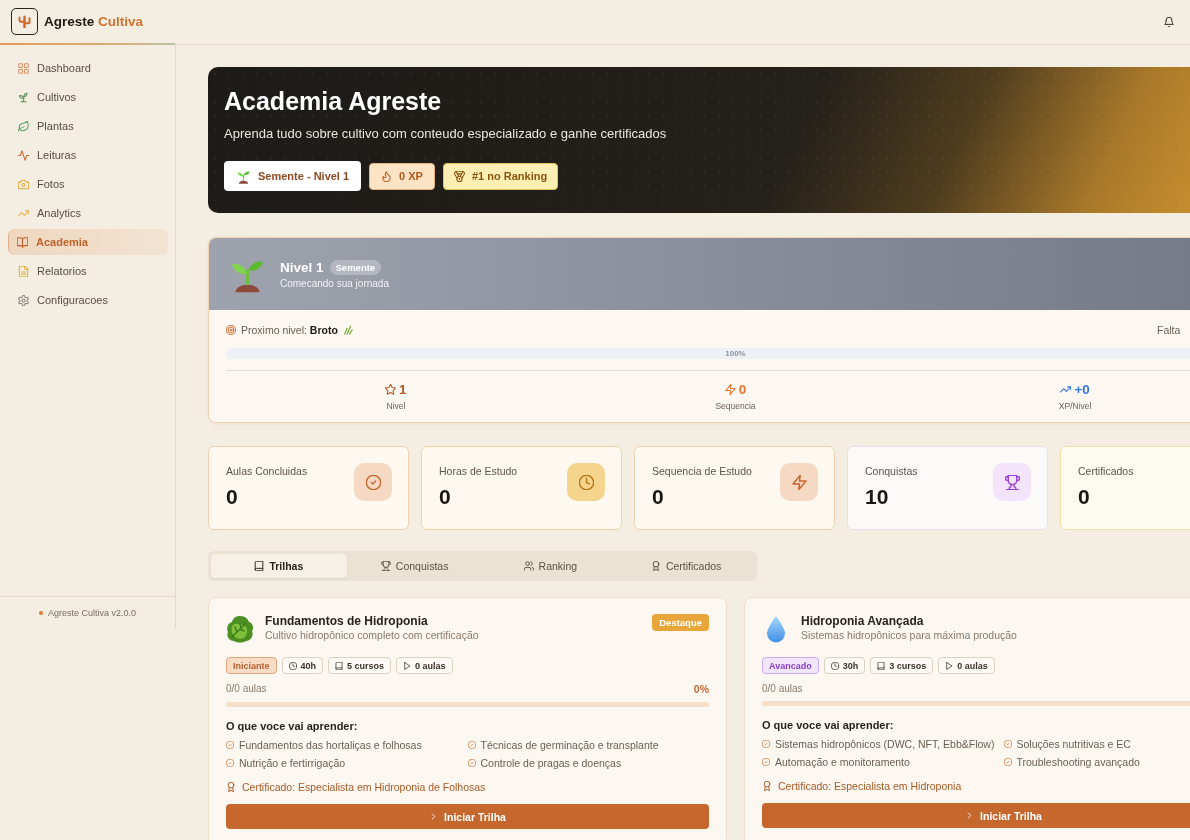  What do you see at coordinates (372, 635) in the screenshot?
I see `track-subtitle: Cultivo hidropônico completo com certificação` at bounding box center [372, 635].